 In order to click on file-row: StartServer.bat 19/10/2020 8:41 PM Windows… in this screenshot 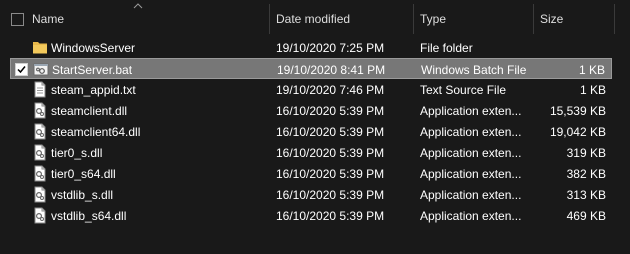, I will do `click(311, 68)`.